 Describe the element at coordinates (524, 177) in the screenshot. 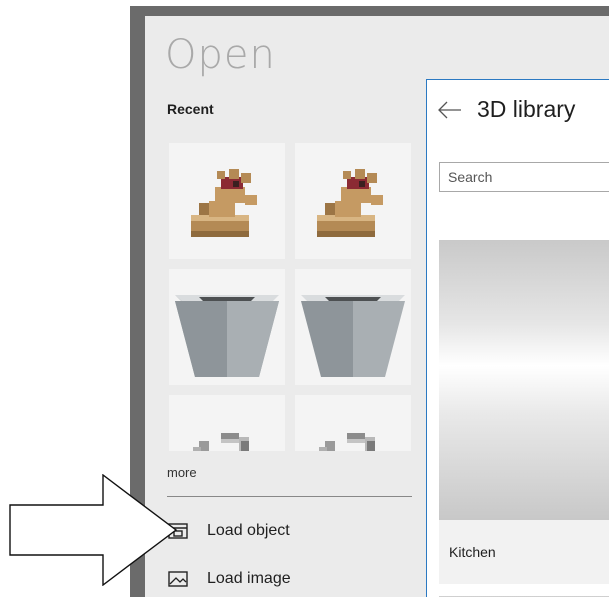

I see `search-input` at that location.